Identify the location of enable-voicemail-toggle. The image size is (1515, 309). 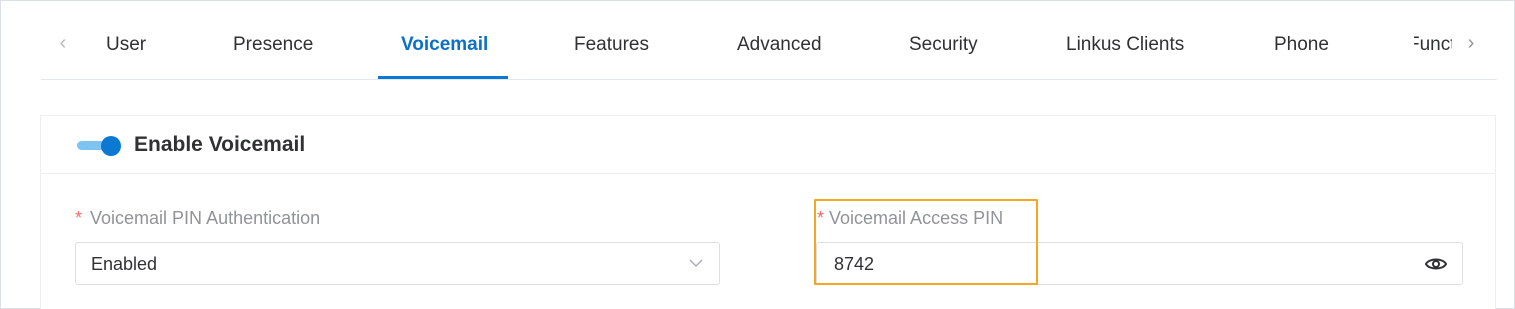
(99, 146).